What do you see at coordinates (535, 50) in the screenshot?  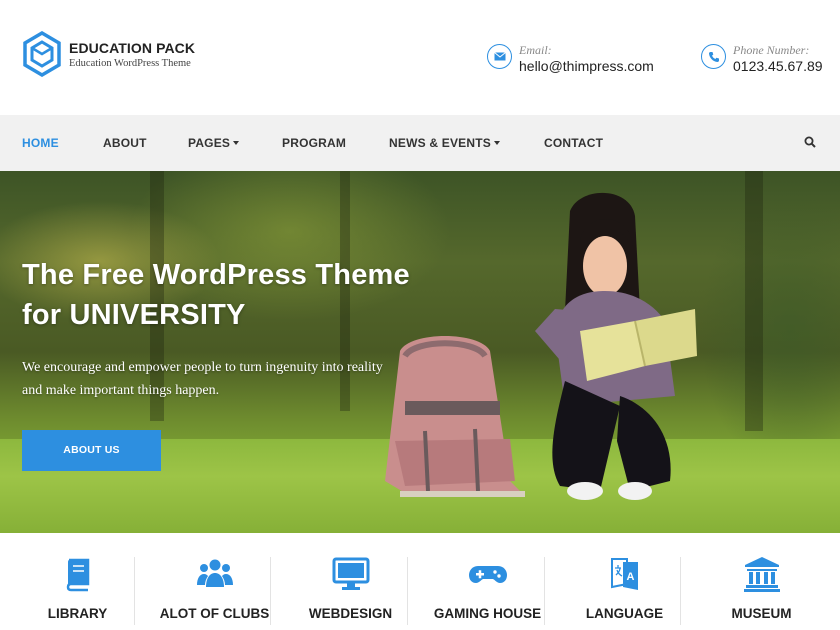 I see `email-label: Email:` at bounding box center [535, 50].